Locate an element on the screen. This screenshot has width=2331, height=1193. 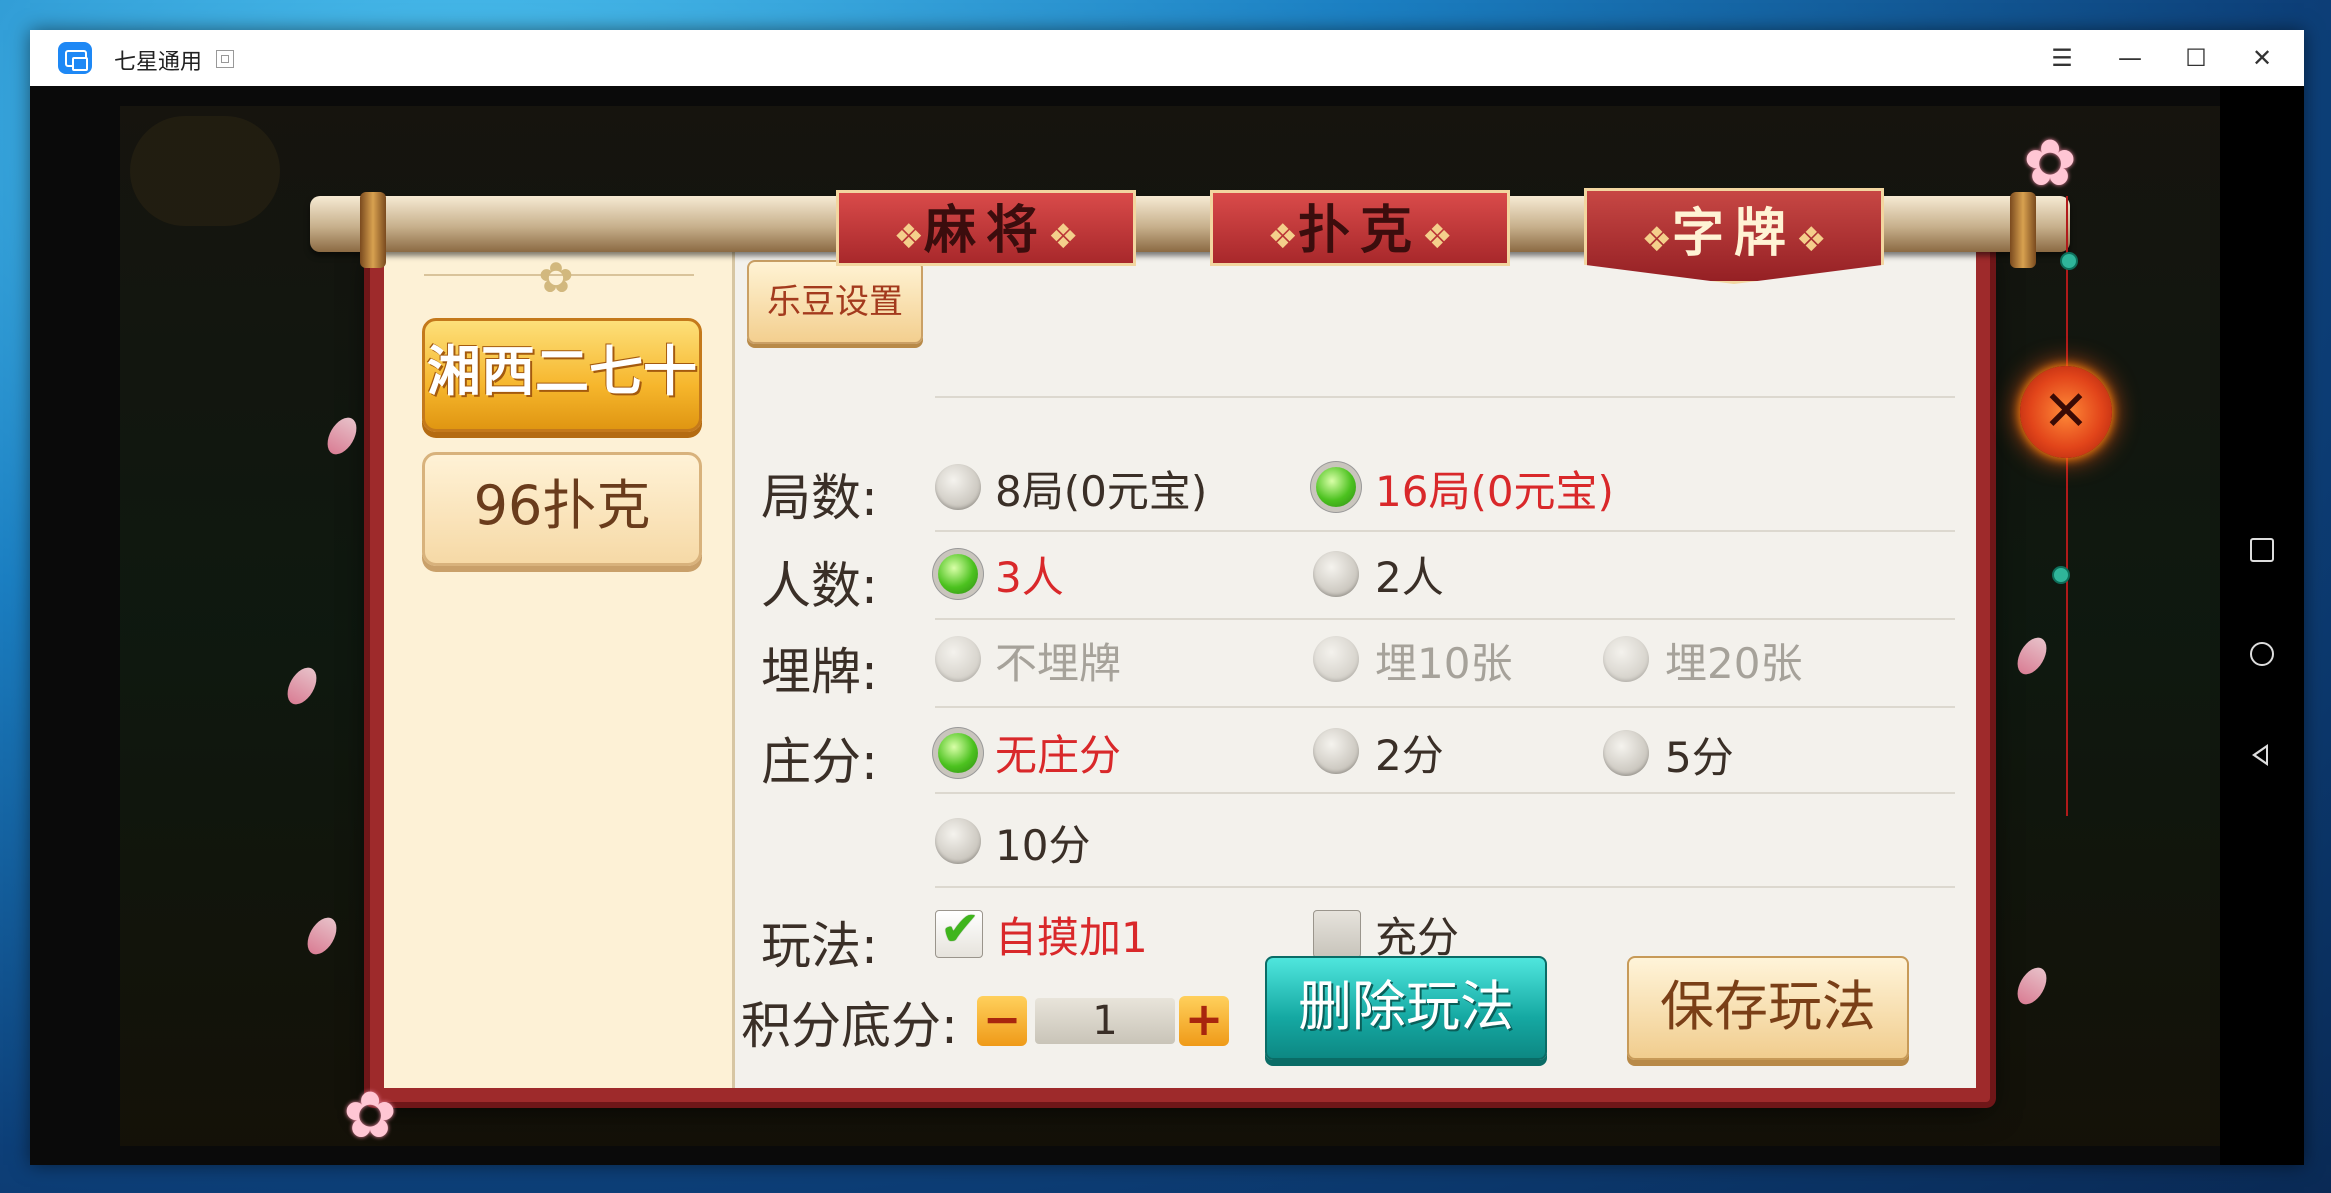
home-icon is located at coordinates (2262, 654).